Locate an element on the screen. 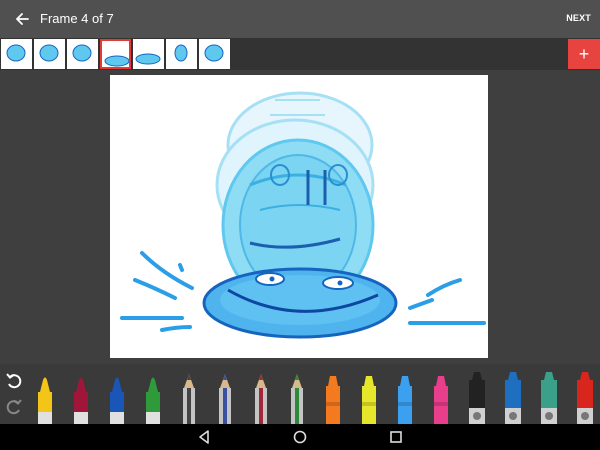 The image size is (600, 450). nav-back-icon is located at coordinates (204, 437).